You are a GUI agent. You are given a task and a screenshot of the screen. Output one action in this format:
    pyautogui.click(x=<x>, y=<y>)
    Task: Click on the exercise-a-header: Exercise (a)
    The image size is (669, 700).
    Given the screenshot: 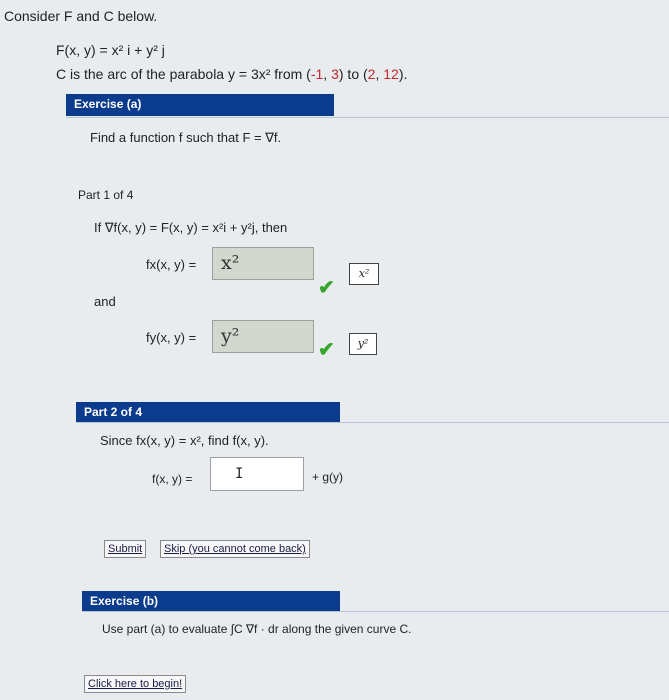 What is the action you would take?
    pyautogui.click(x=200, y=105)
    